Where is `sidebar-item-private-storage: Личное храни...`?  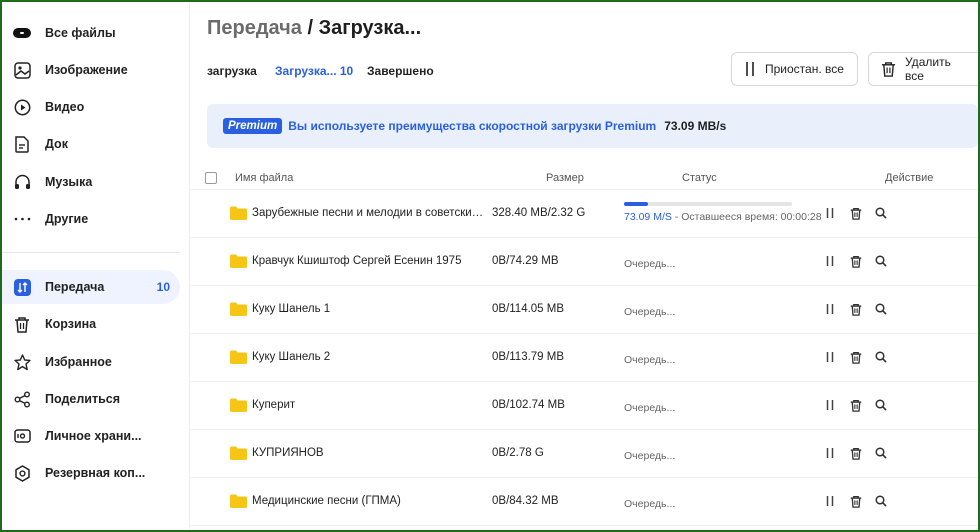
sidebar-item-private-storage: Личное храни... is located at coordinates (91, 436).